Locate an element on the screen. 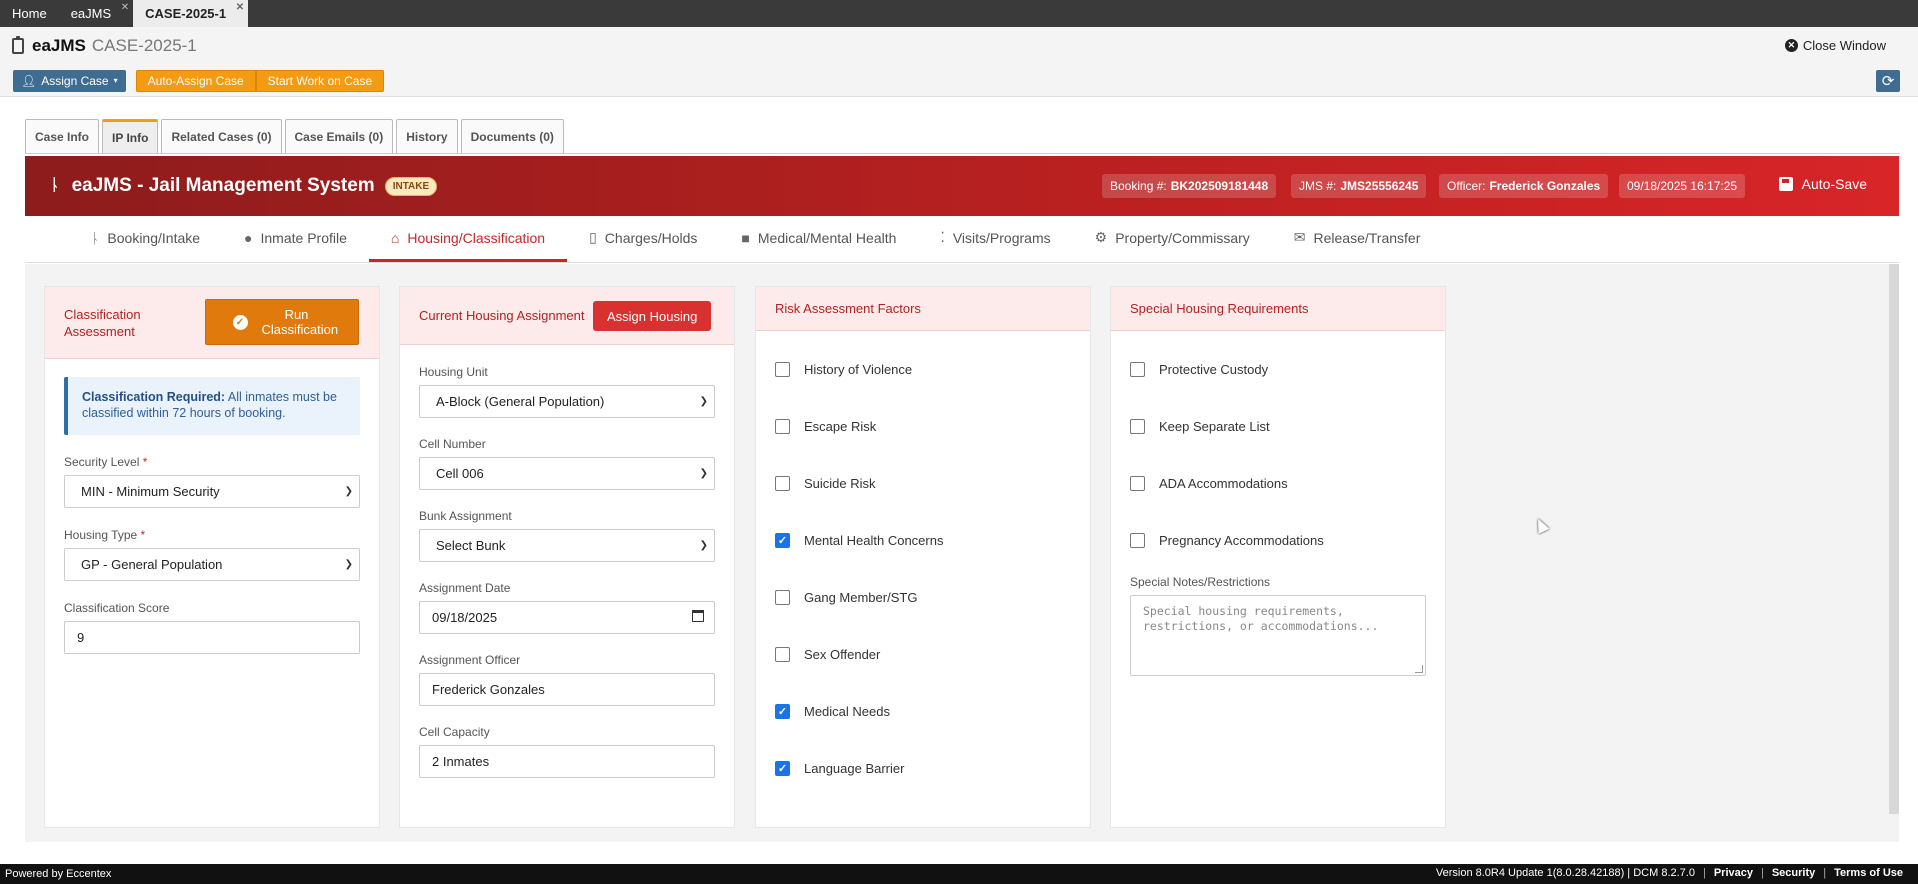  terms-link: Terms of Use is located at coordinates (1868, 873).